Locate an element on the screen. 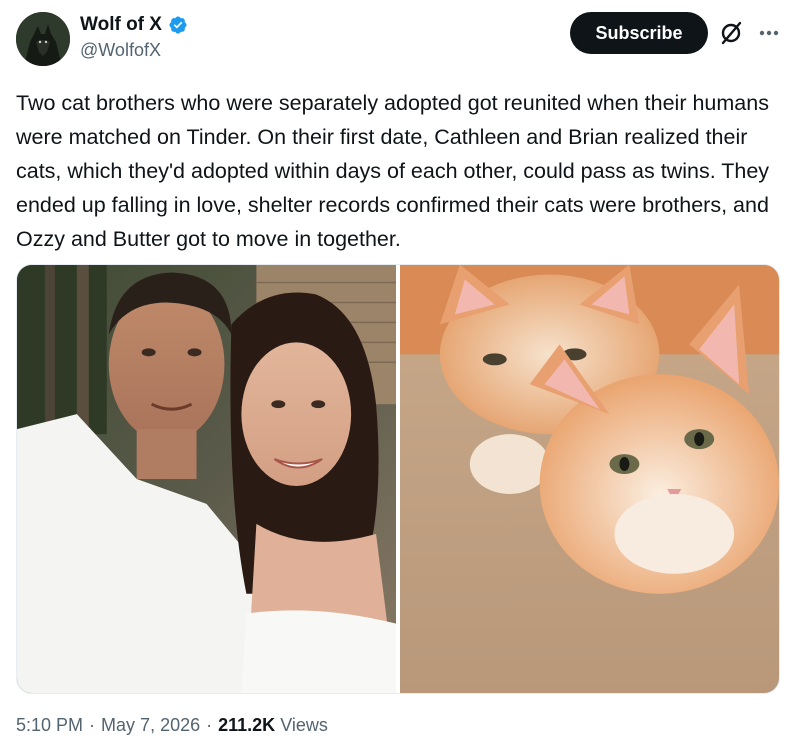 Image resolution: width=800 pixels, height=756 pixels. wolf-avatar-image is located at coordinates (43, 39).